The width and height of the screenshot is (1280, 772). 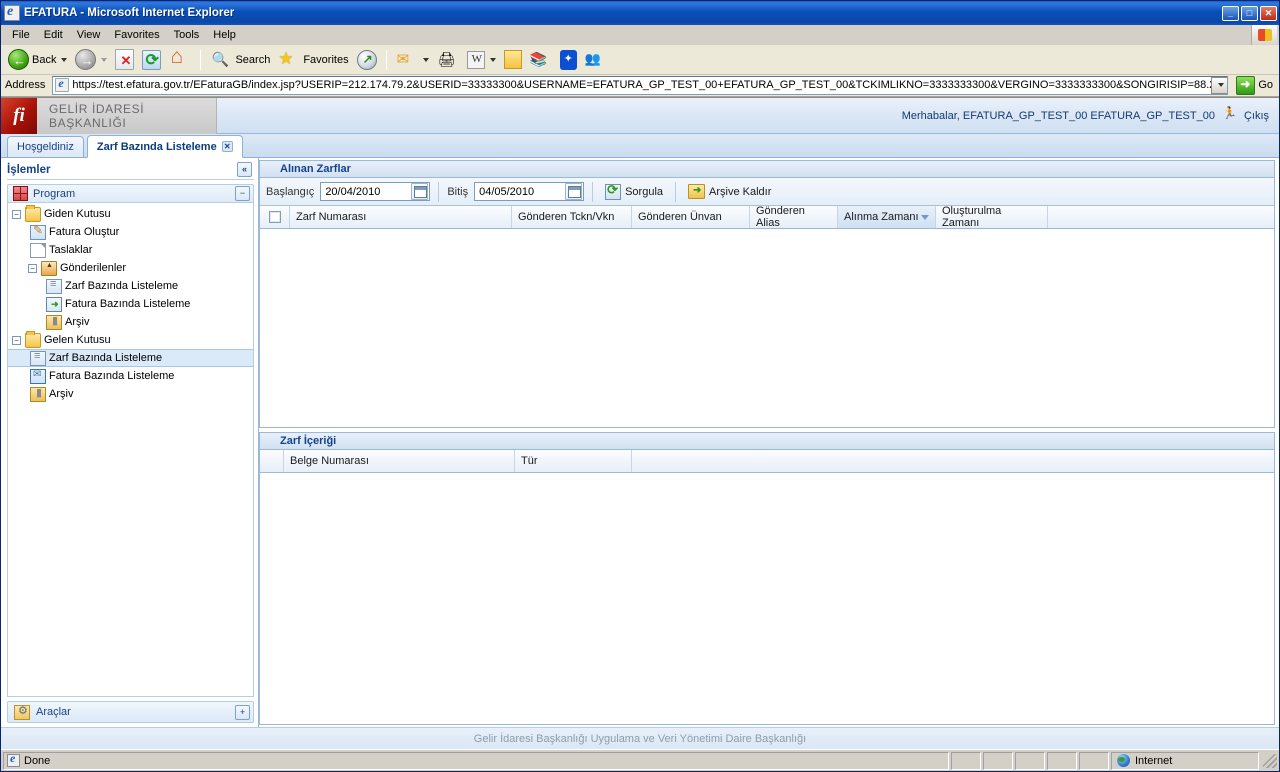 What do you see at coordinates (54, 286) in the screenshot?
I see `envelope-list-icon` at bounding box center [54, 286].